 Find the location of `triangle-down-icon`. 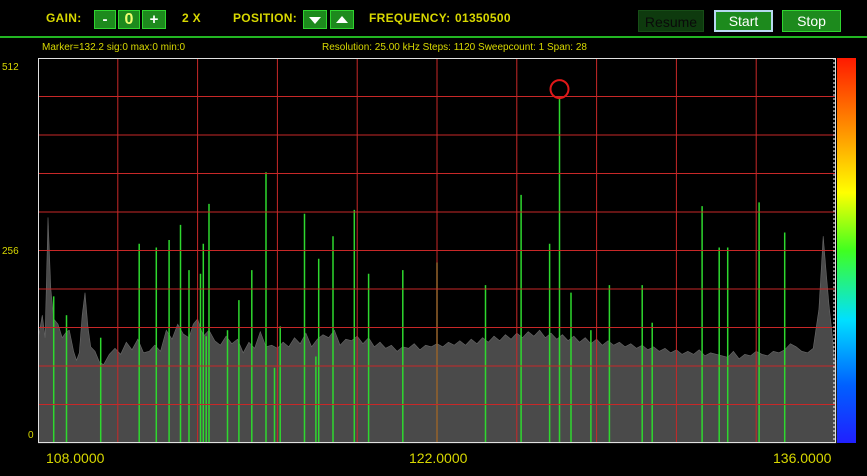

triangle-down-icon is located at coordinates (315, 20).